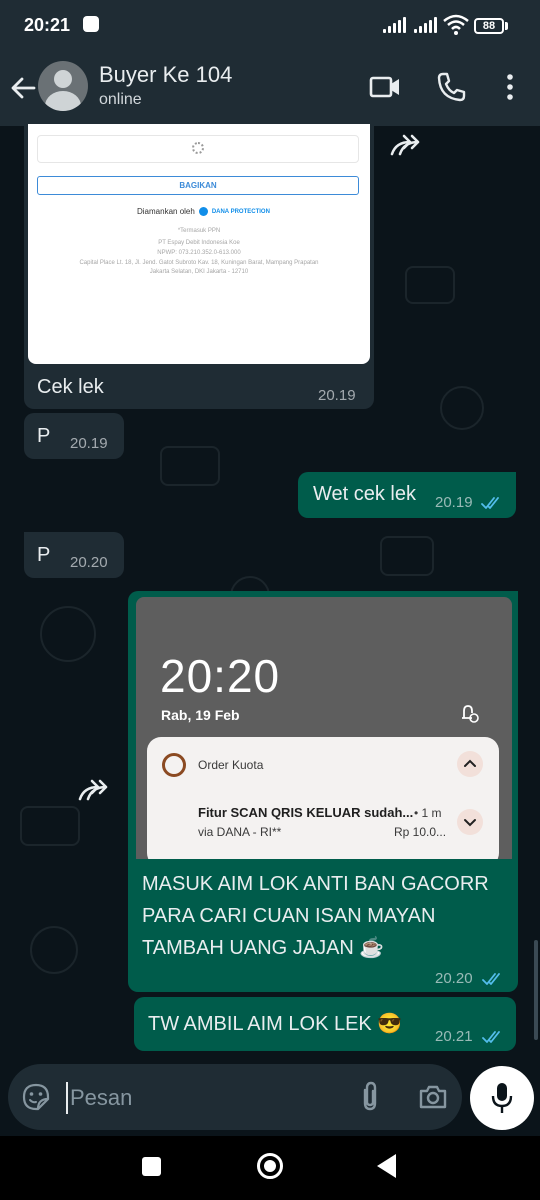  Describe the element at coordinates (536, 990) in the screenshot. I see `scrollbar` at that location.